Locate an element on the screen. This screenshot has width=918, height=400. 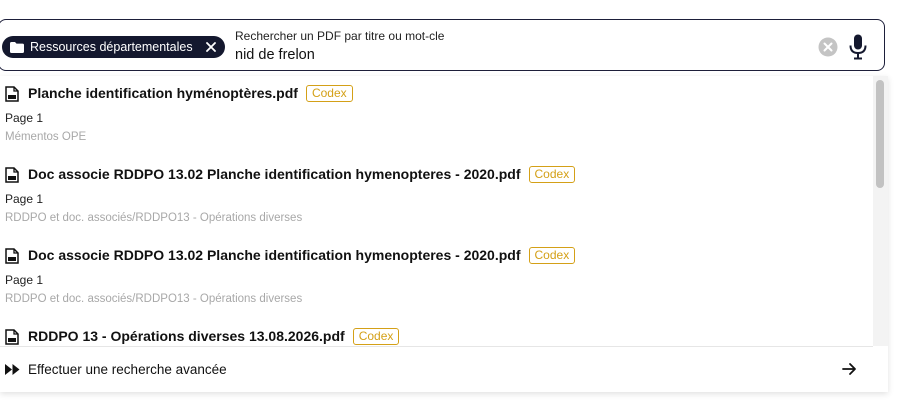
folder-icon is located at coordinates (17, 47).